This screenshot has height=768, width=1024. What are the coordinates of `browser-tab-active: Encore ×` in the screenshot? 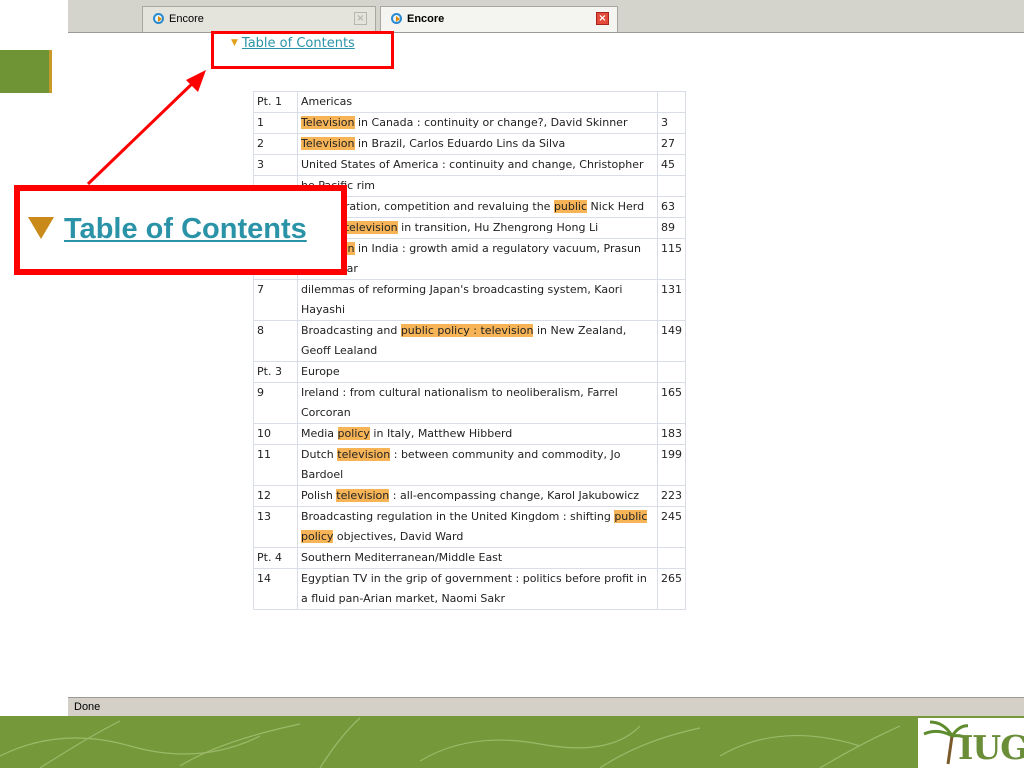 It's located at (499, 19).